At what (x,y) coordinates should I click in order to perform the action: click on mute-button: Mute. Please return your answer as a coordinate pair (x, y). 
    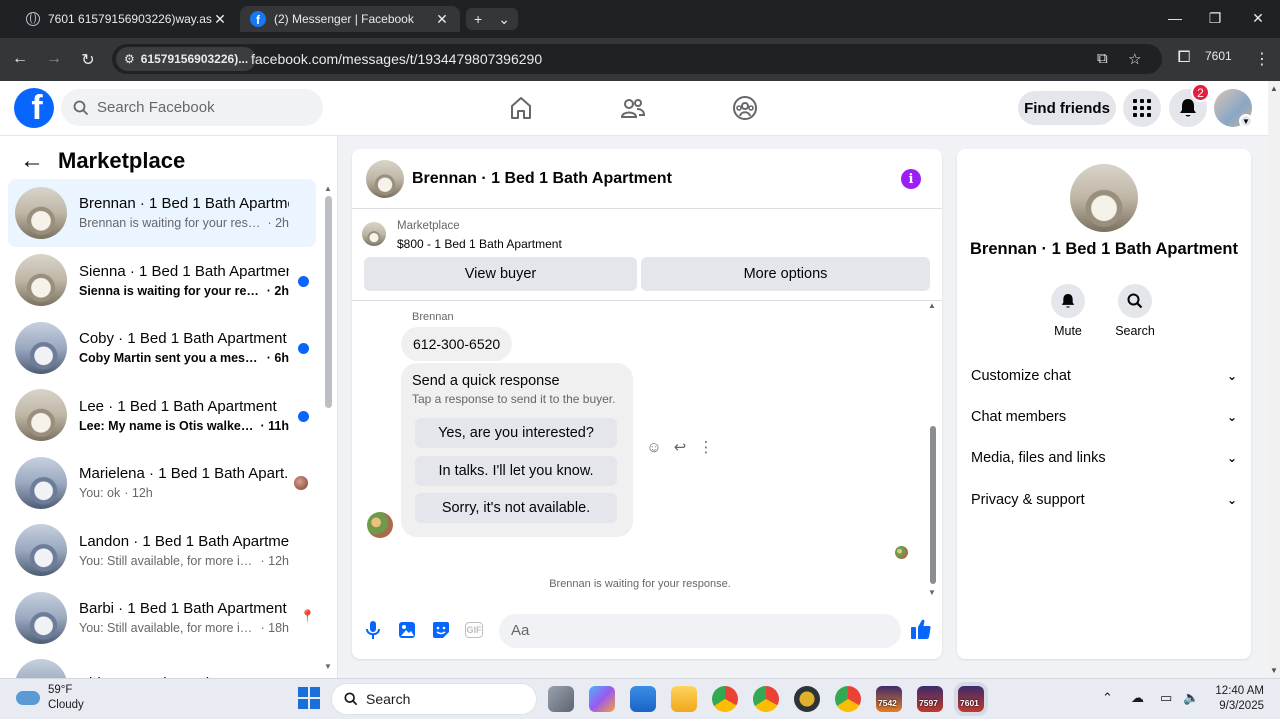
    Looking at the image, I should click on (1068, 311).